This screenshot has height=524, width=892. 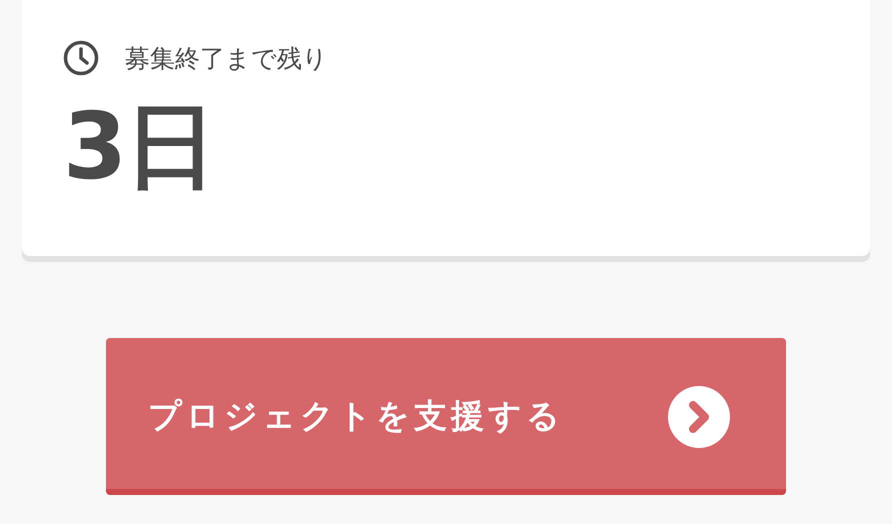 I want to click on deadline-label: 募集終了まで残り, so click(x=226, y=58).